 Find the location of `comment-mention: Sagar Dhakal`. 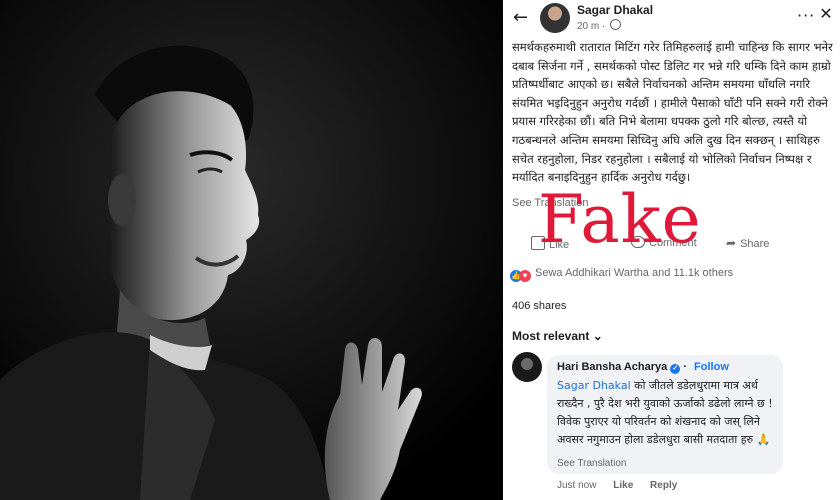

comment-mention: Sagar Dhakal is located at coordinates (594, 385).